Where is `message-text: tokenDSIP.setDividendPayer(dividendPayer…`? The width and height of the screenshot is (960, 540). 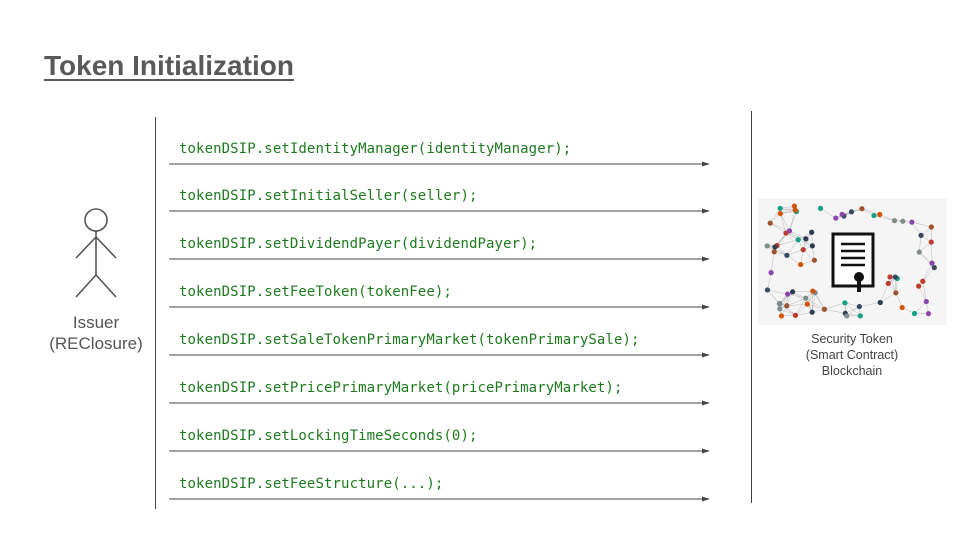 message-text: tokenDSIP.setDividendPayer(dividendPayer… is located at coordinates (358, 244).